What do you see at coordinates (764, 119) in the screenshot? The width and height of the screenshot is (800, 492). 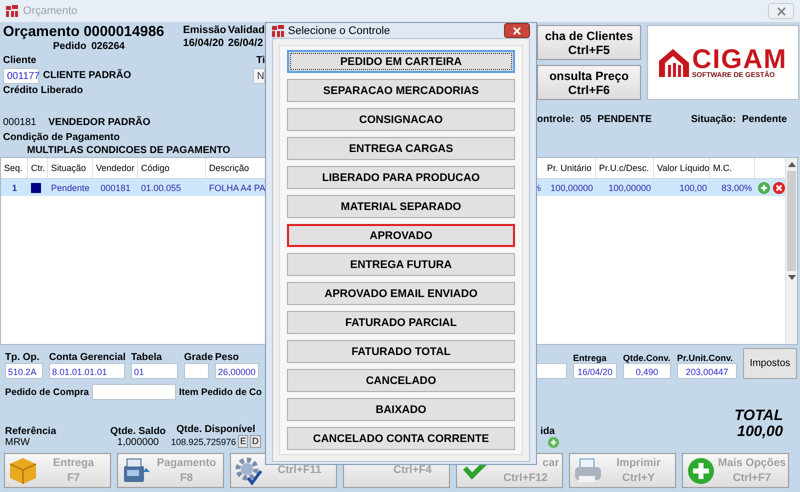 I see `situacao-value: Pendente` at bounding box center [764, 119].